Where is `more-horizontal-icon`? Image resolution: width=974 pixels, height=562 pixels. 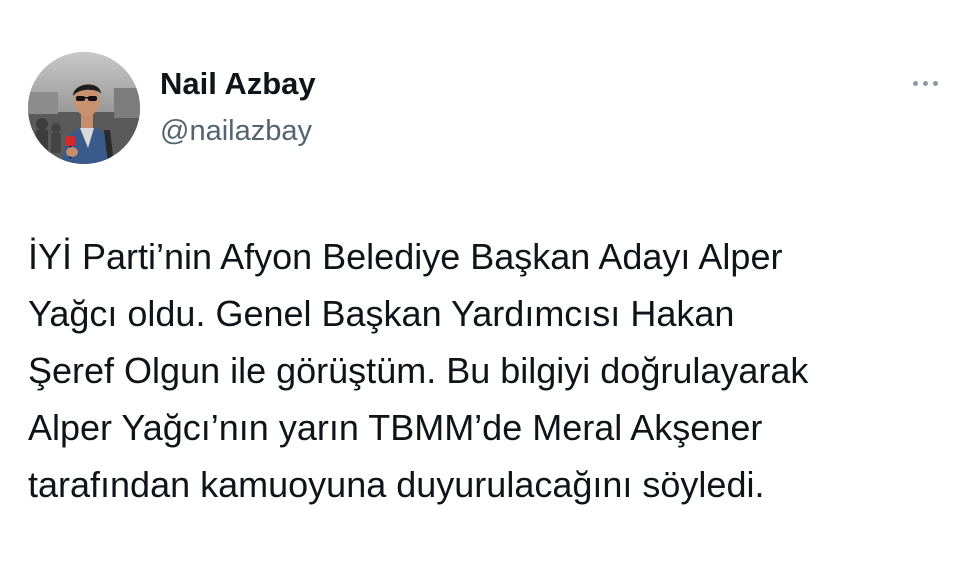
more-horizontal-icon is located at coordinates (915, 83).